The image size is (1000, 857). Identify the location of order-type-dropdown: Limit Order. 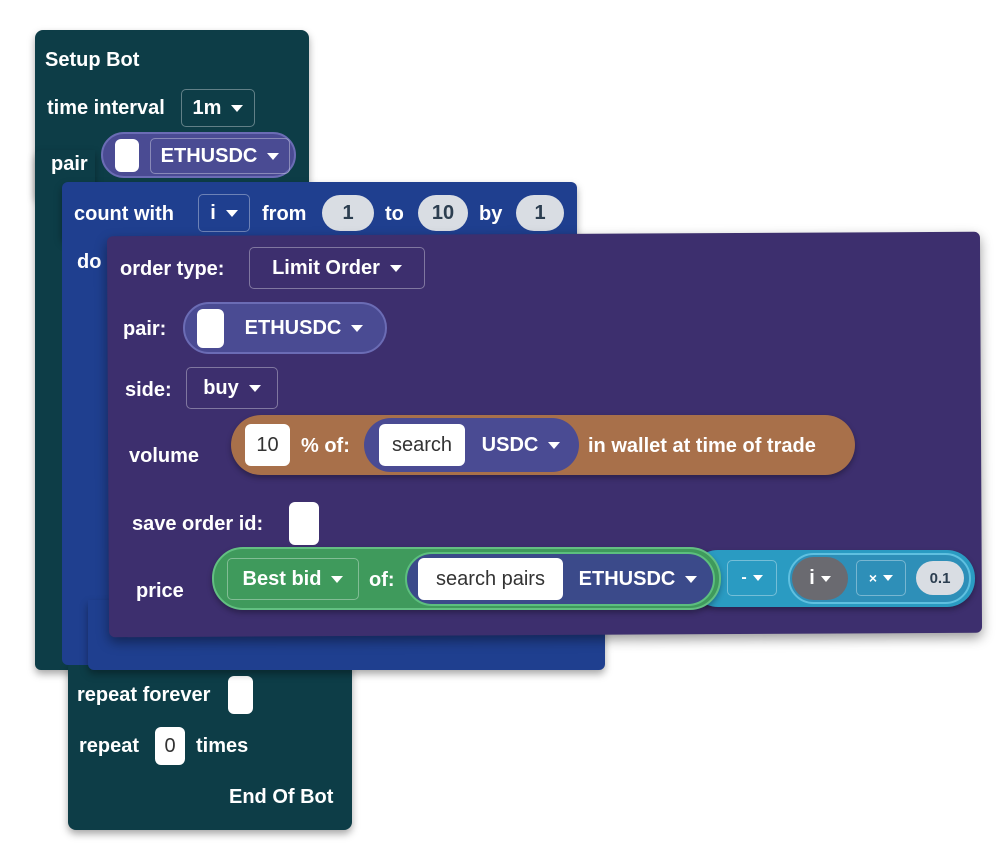
(337, 268).